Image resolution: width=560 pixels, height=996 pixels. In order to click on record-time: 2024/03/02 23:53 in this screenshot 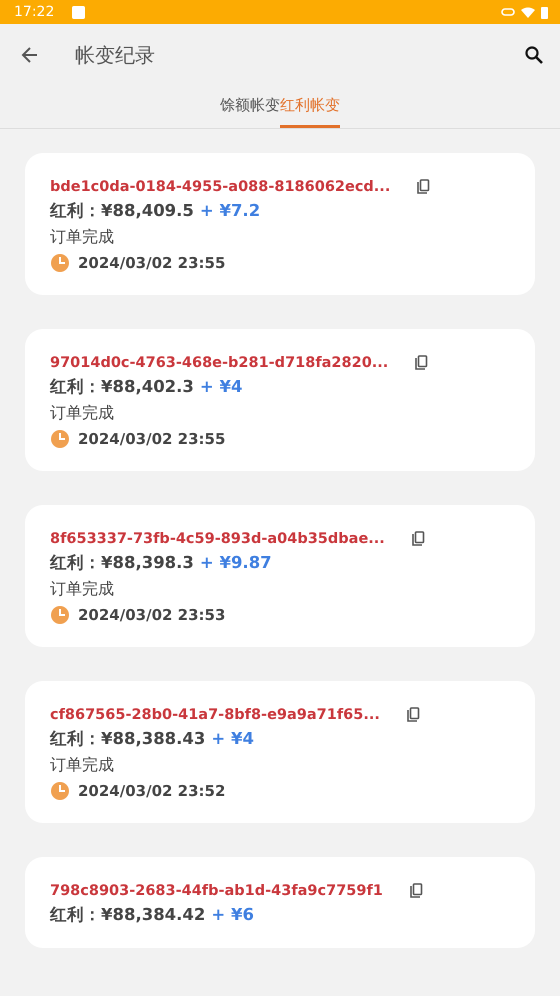, I will do `click(152, 615)`.